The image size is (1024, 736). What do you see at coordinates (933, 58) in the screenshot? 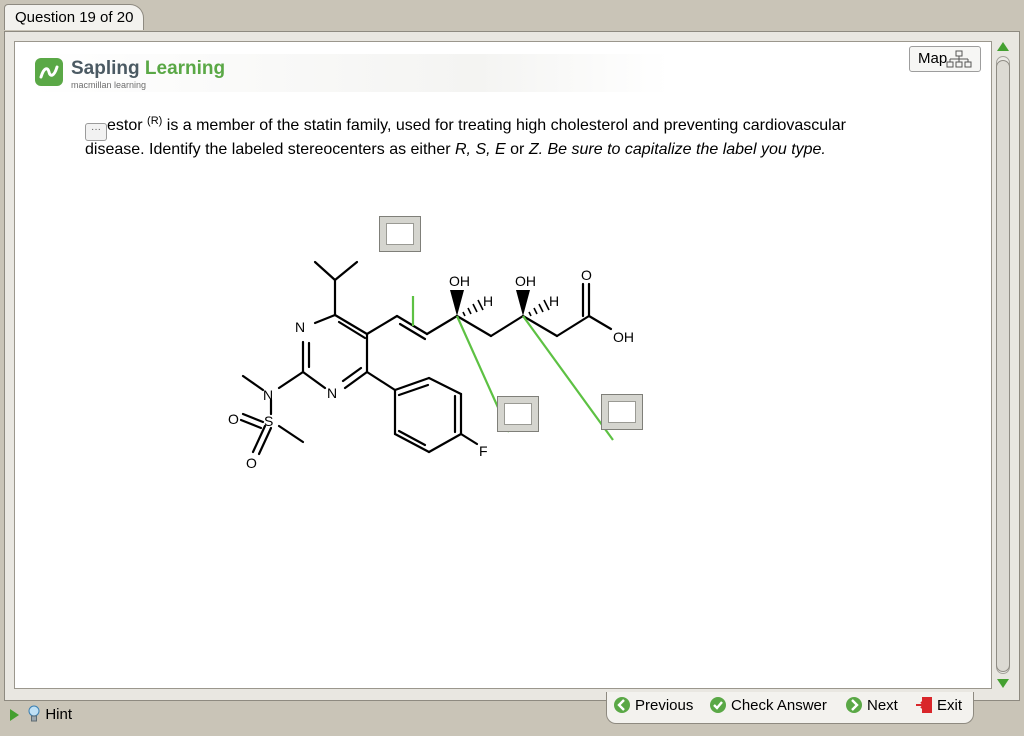
I see `map-label: Map` at bounding box center [933, 58].